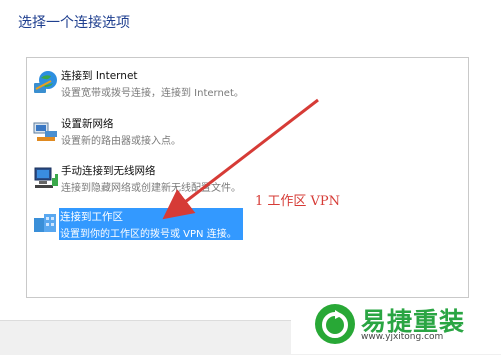  I want to click on watermark-url: www.yjxitong.com, so click(402, 337).